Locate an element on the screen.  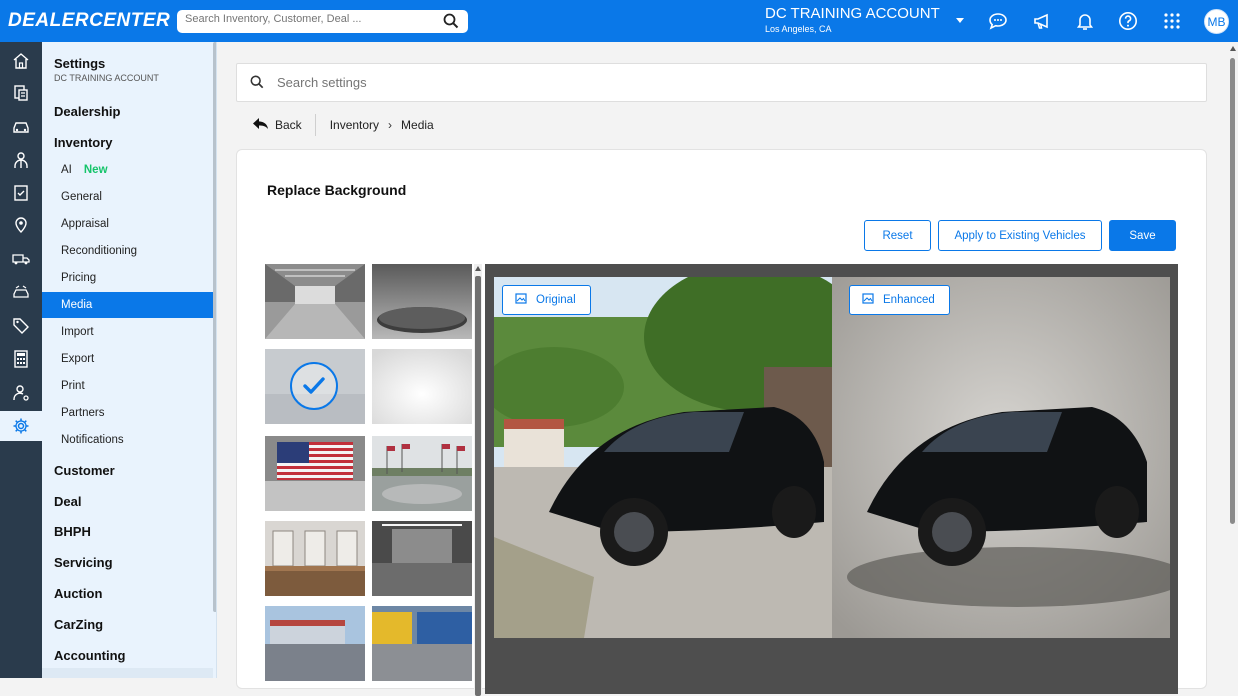
original-label: Original is located at coordinates (546, 300).